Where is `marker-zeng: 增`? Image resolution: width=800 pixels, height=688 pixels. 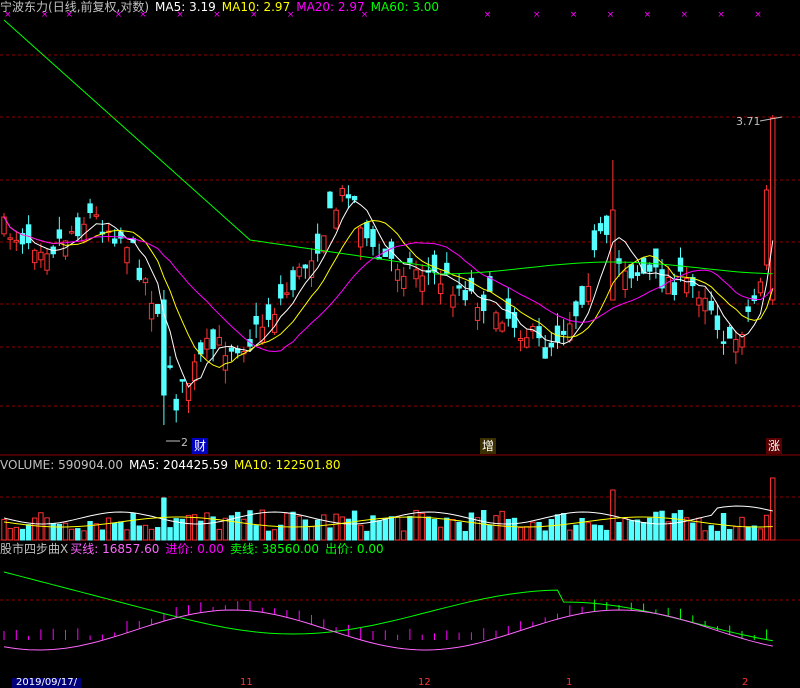
marker-zeng: 增 is located at coordinates (488, 446).